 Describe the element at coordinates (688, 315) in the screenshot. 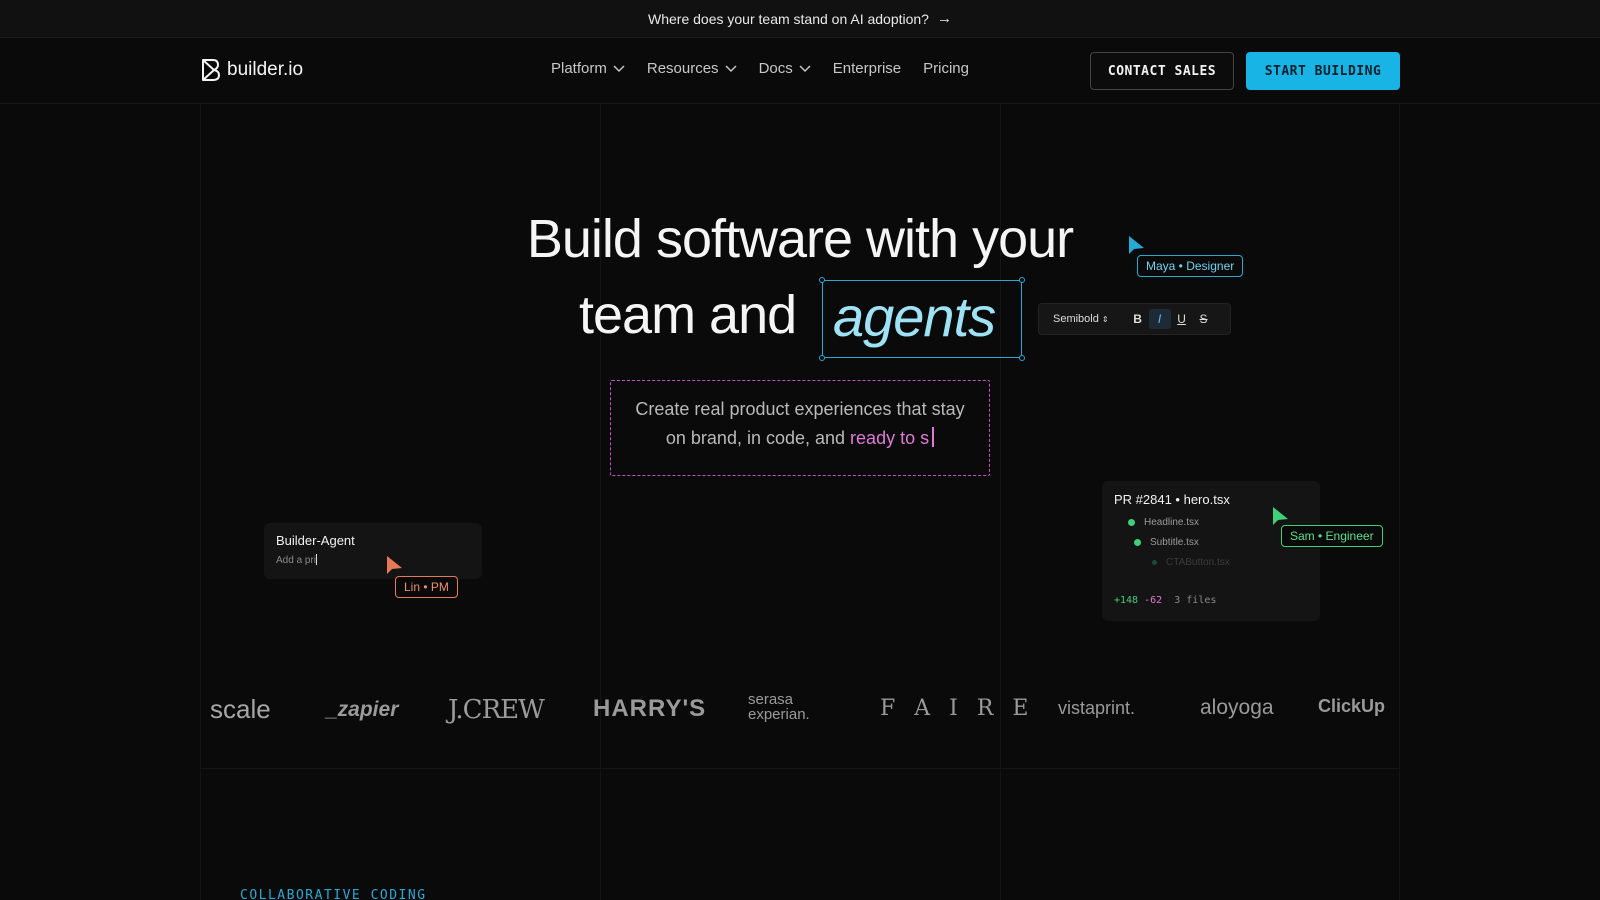

I see `hero-title-line2: team and` at that location.